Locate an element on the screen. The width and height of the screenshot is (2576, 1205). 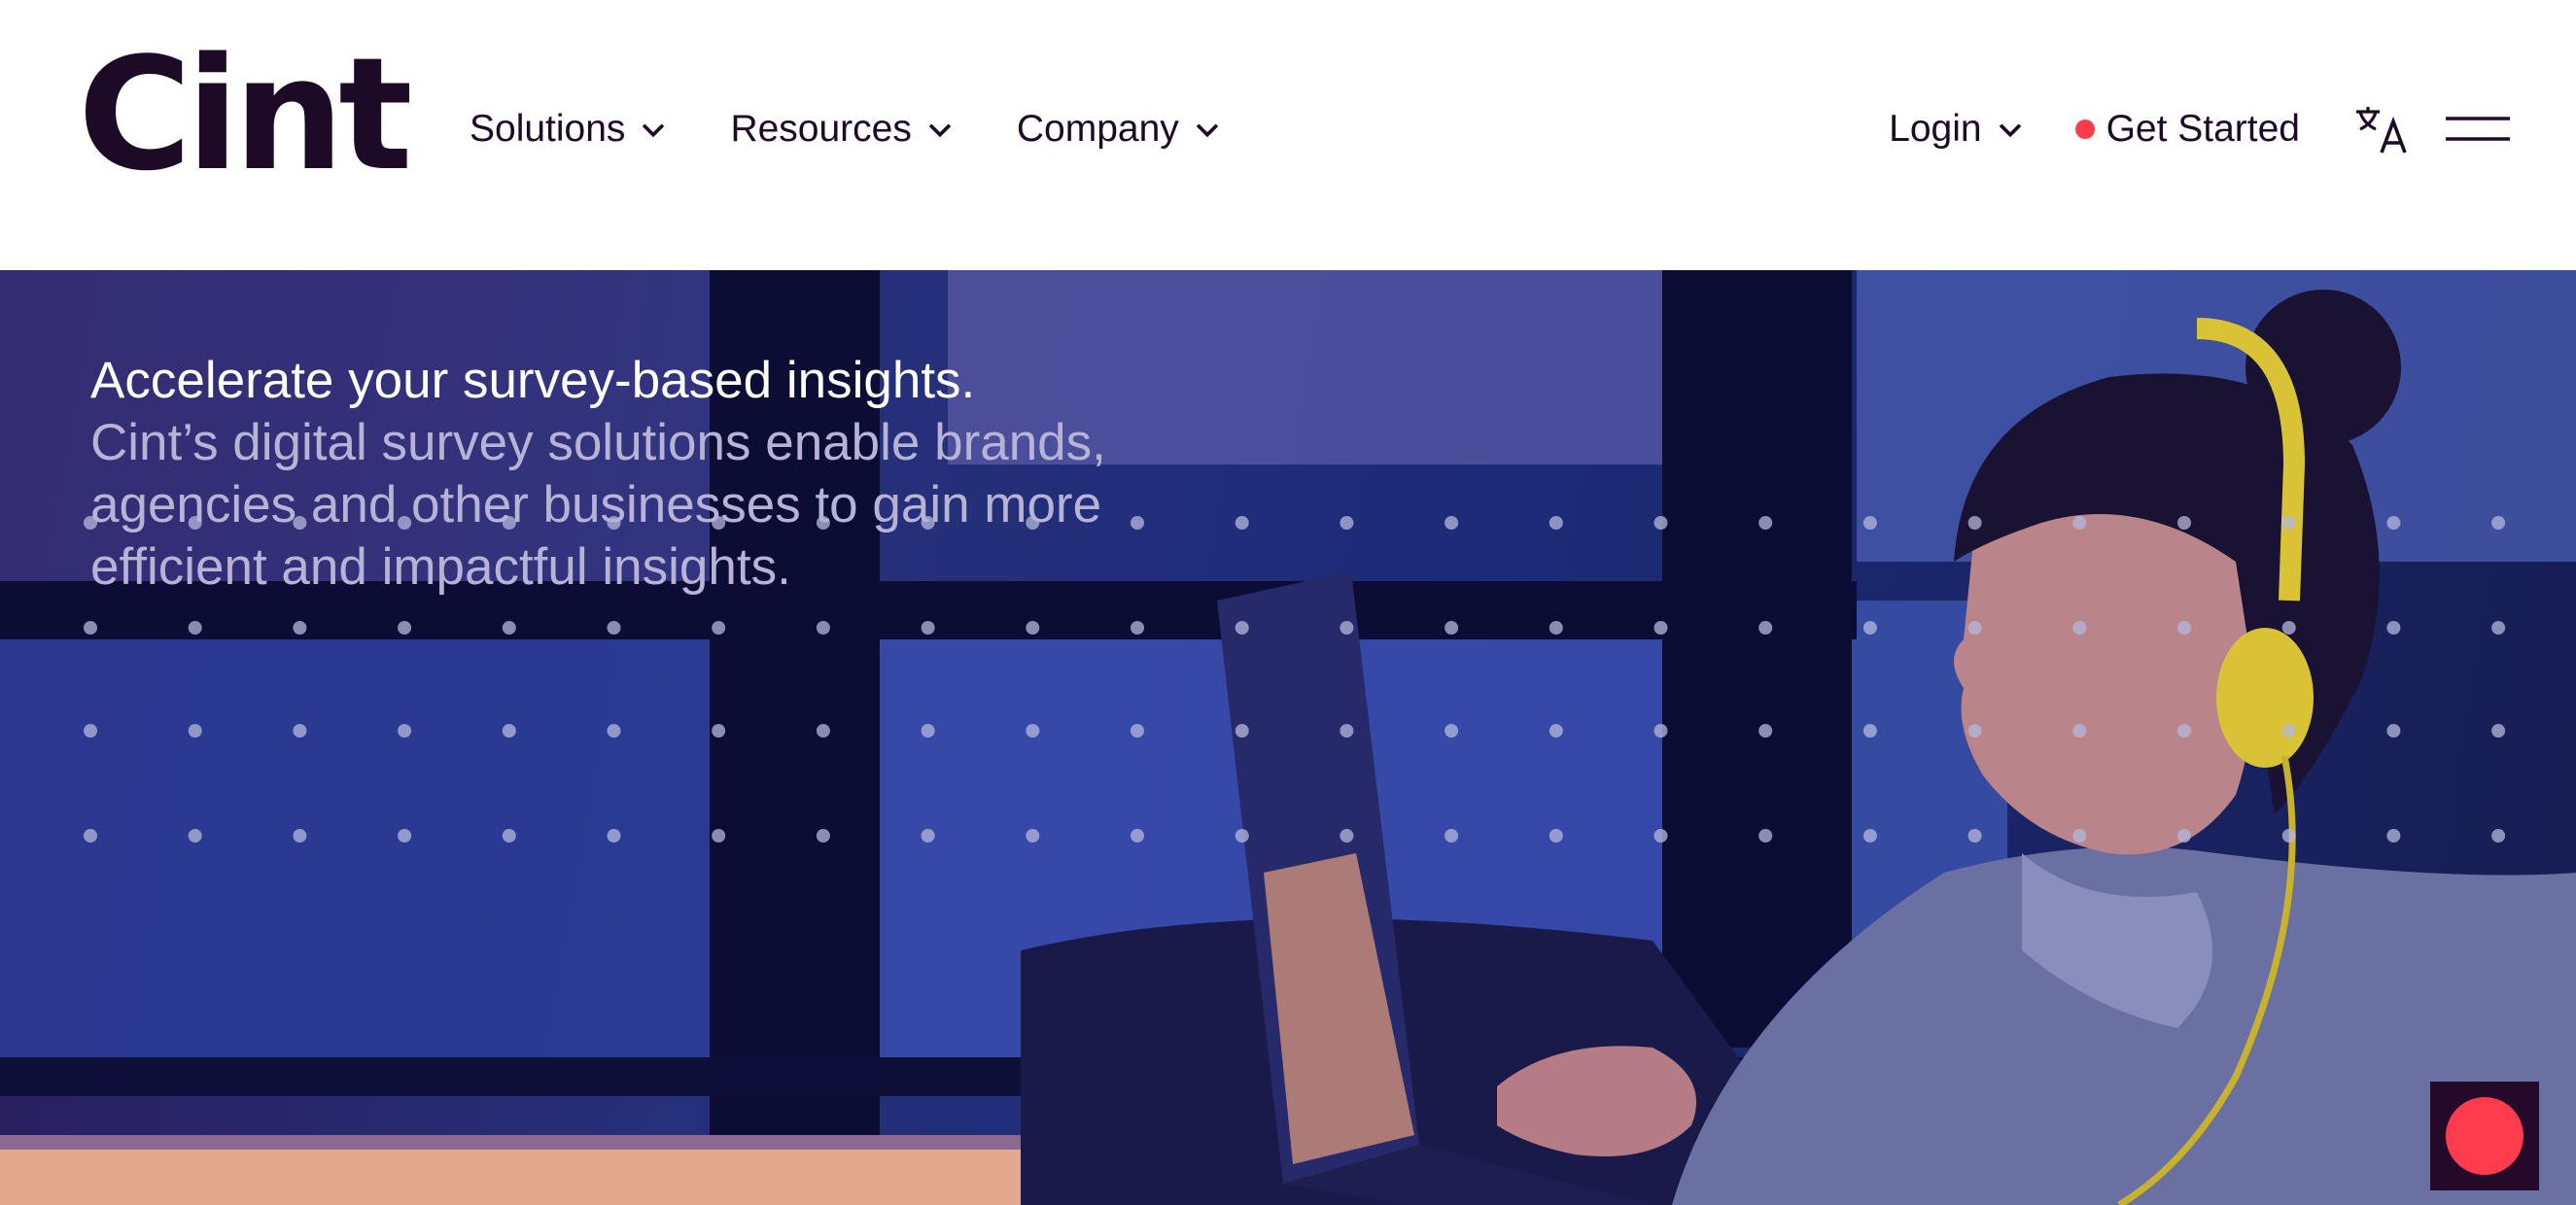
cint-logo: Cint is located at coordinates (246, 114).